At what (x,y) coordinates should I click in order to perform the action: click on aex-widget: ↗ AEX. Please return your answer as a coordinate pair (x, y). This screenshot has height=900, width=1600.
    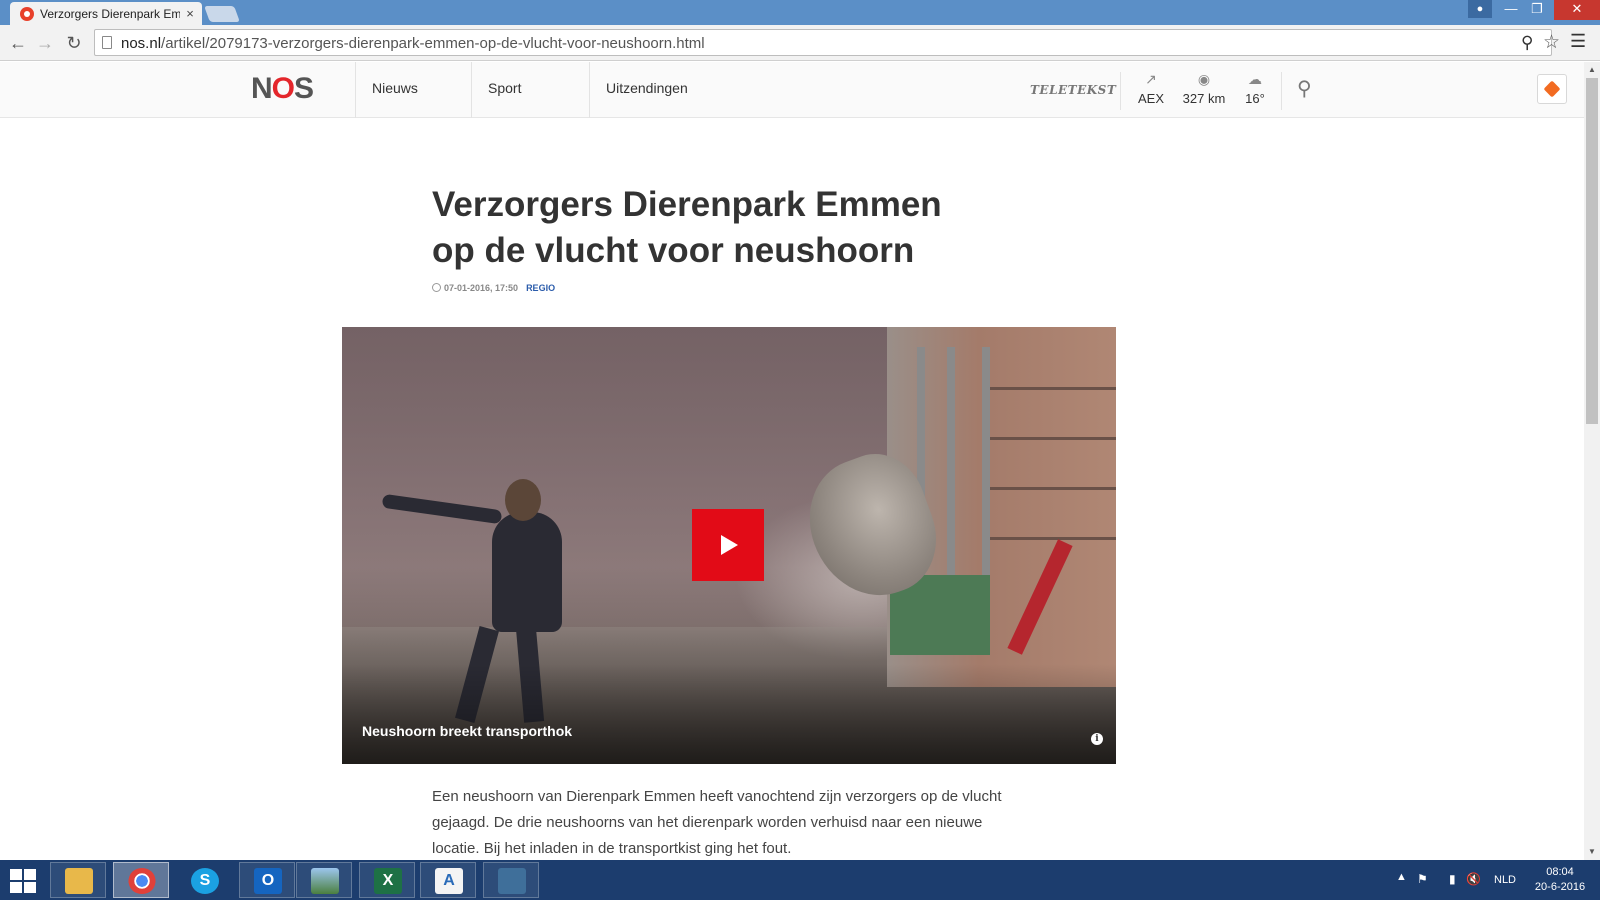
    Looking at the image, I should click on (1151, 88).